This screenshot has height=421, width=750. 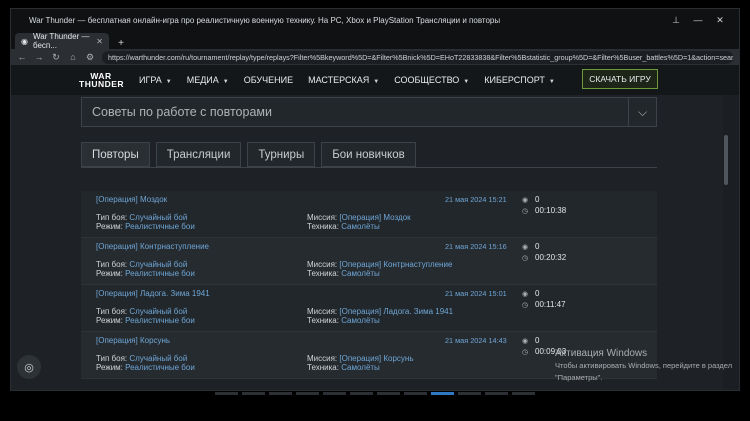 I want to click on menu-item-learning: ОБУЧЕНИЕ, so click(x=268, y=80).